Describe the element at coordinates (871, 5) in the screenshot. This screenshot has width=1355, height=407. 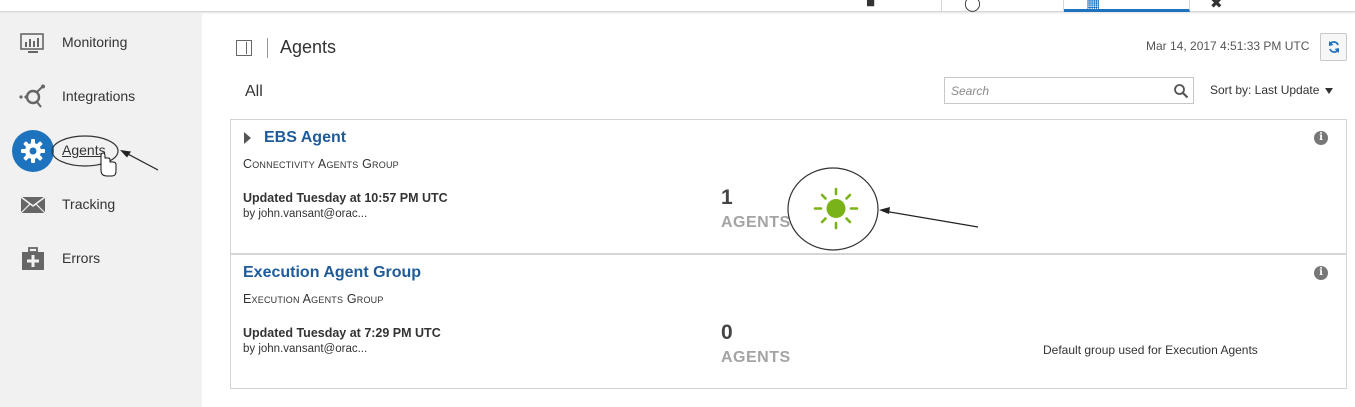
I see `home-icon: ■` at that location.